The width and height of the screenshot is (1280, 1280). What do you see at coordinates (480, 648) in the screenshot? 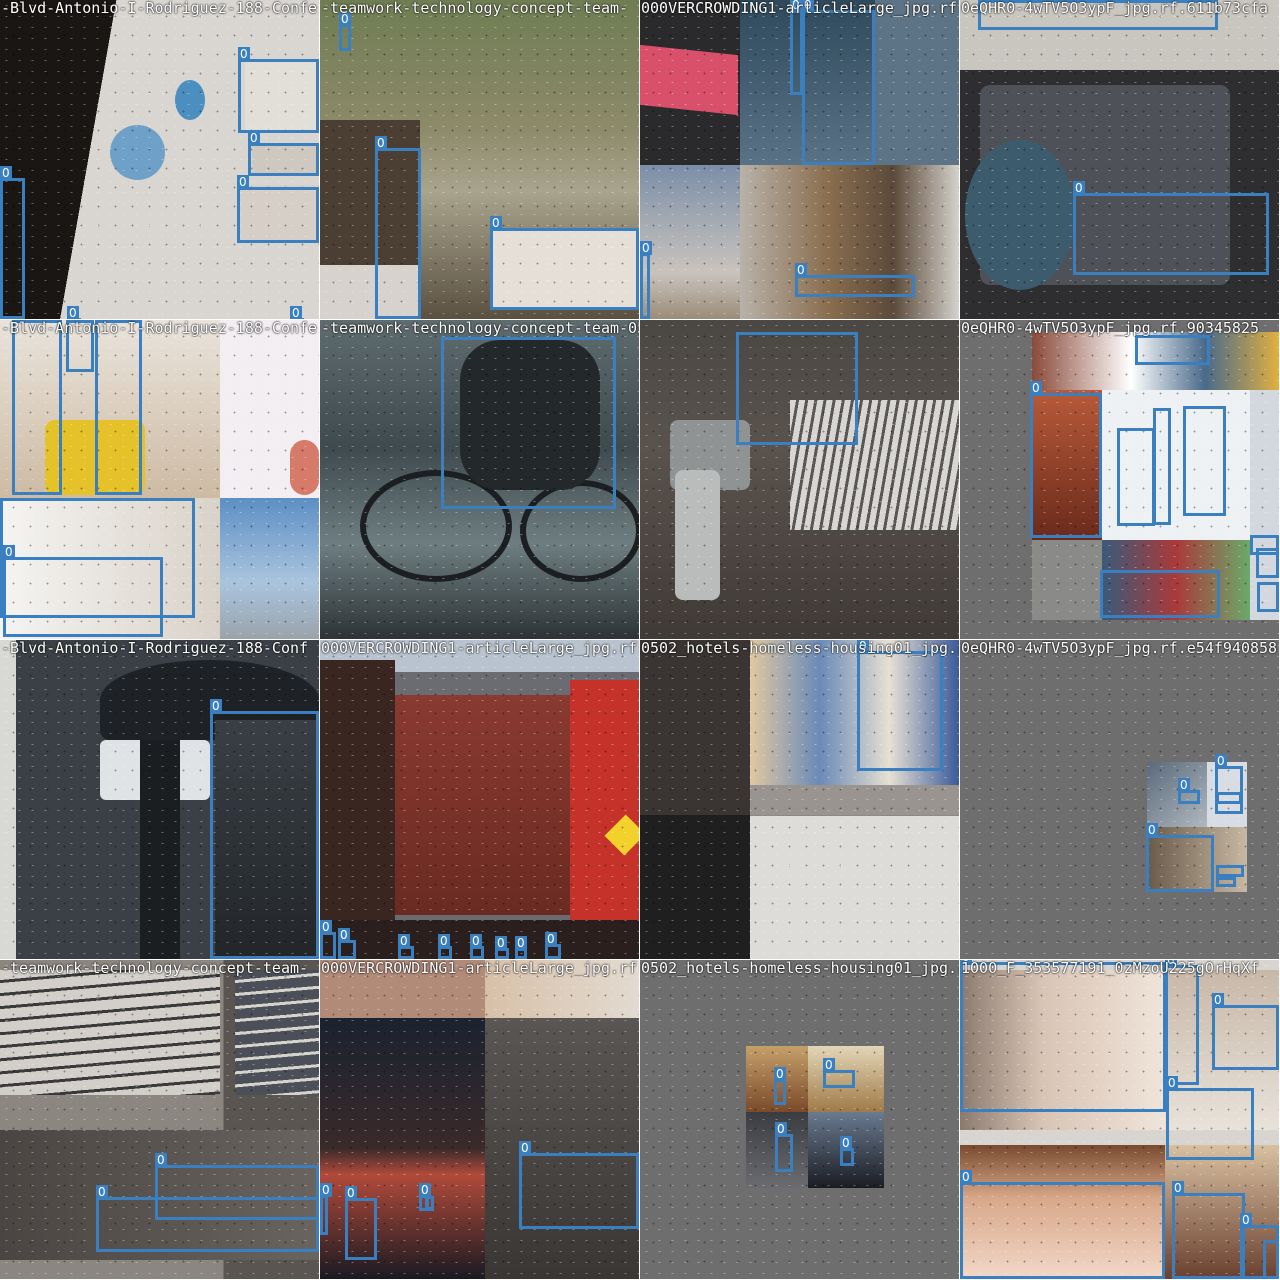
I see `image-filename: 000VERCROWDING1-articleLarge_jpg.rf.2` at bounding box center [480, 648].